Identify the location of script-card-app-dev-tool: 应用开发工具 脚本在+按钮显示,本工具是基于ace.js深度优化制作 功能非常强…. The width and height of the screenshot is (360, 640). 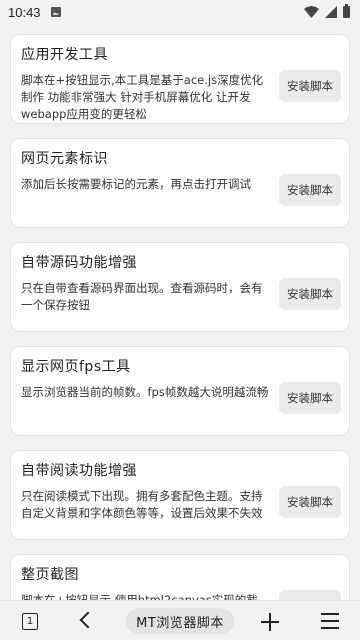
(180, 79).